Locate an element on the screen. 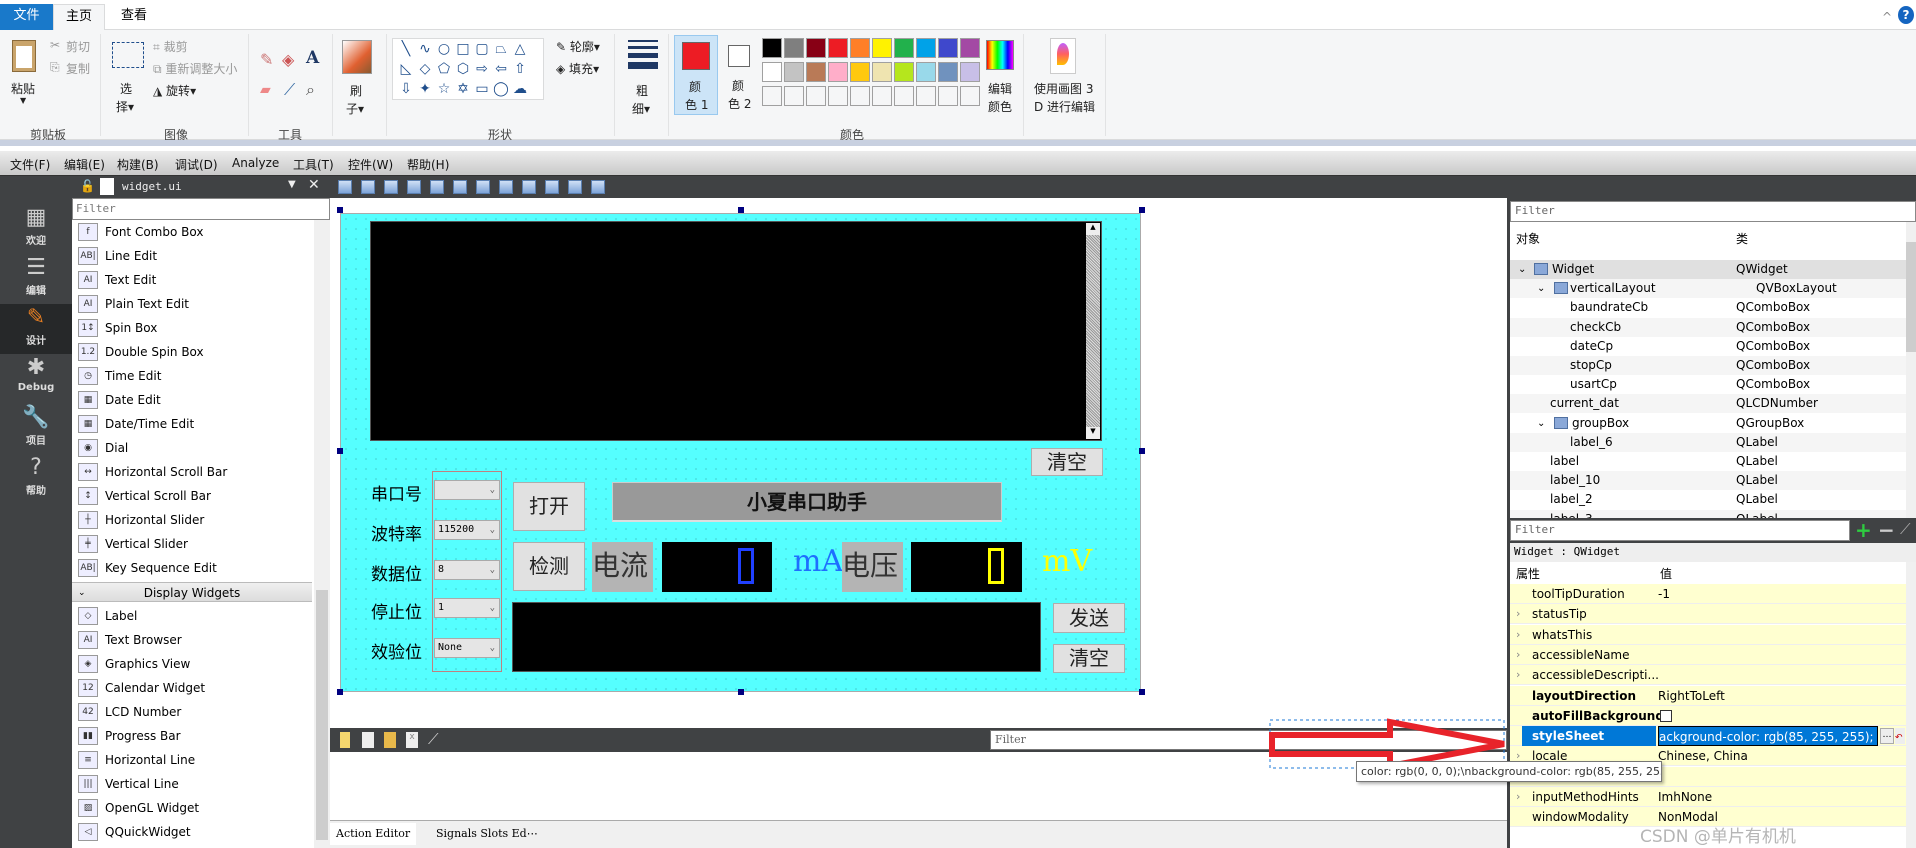 Image resolution: width=1916 pixels, height=848 pixels. widget-item: ◁ QQuickWidget is located at coordinates (192, 832).